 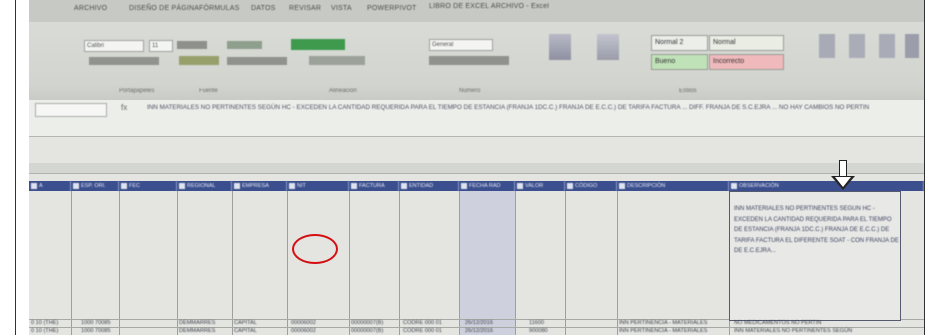 I want to click on header-cell: FACTURA, so click(x=374, y=186).